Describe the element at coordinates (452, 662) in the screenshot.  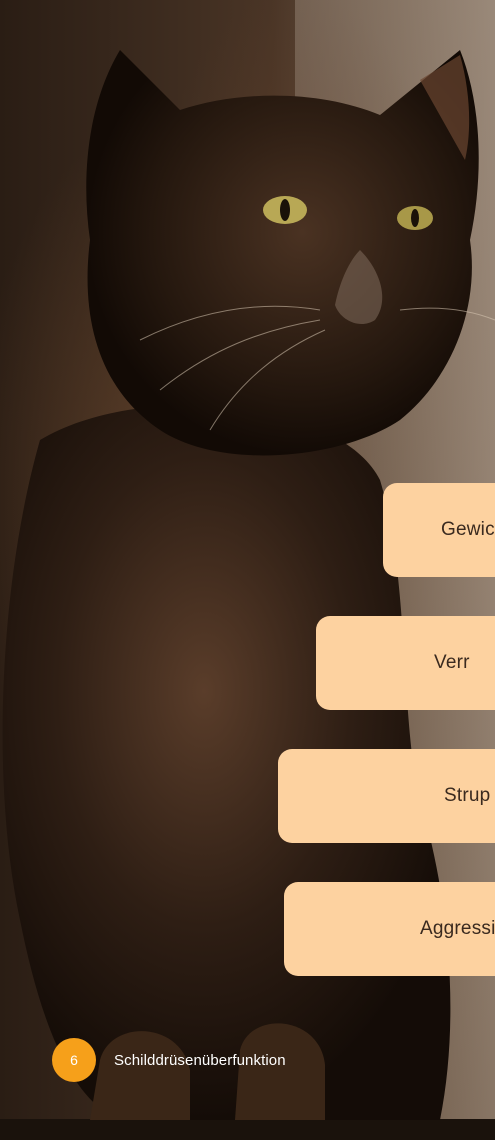
I see `symptom-label: Verr` at that location.